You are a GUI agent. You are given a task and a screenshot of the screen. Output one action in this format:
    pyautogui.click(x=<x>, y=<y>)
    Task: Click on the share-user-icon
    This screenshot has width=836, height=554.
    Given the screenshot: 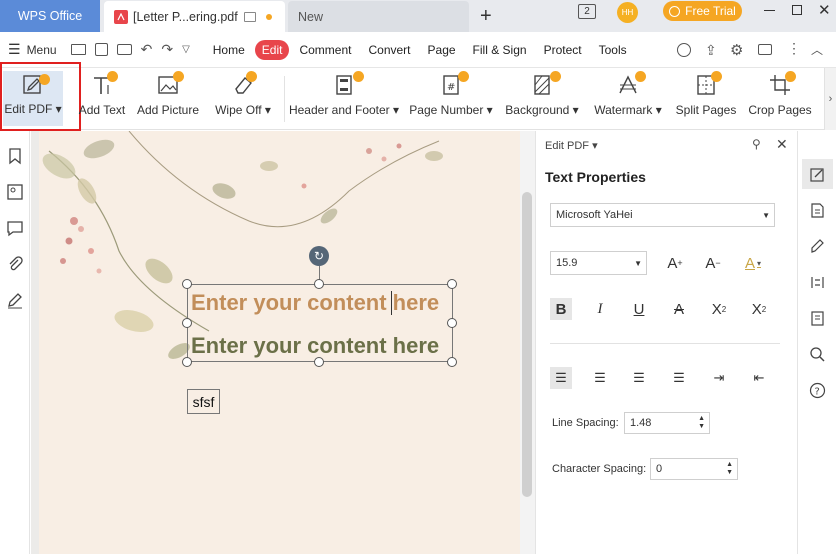 What is the action you would take?
    pyautogui.click(x=684, y=50)
    